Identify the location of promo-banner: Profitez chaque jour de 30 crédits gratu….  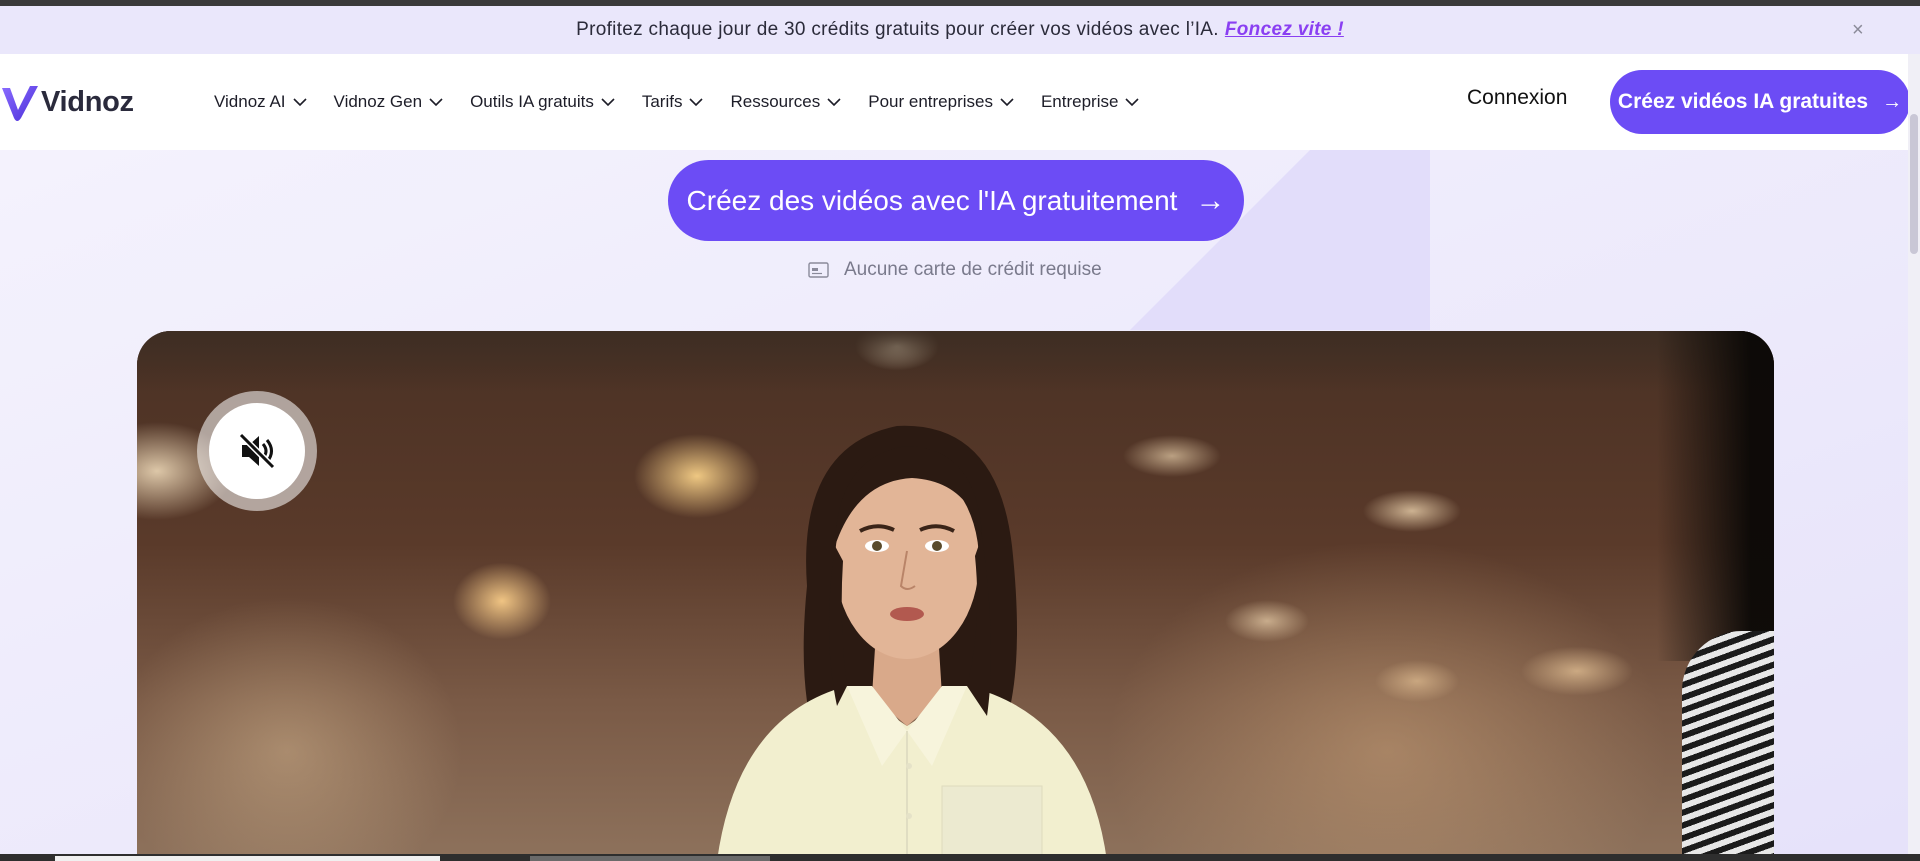
(960, 30).